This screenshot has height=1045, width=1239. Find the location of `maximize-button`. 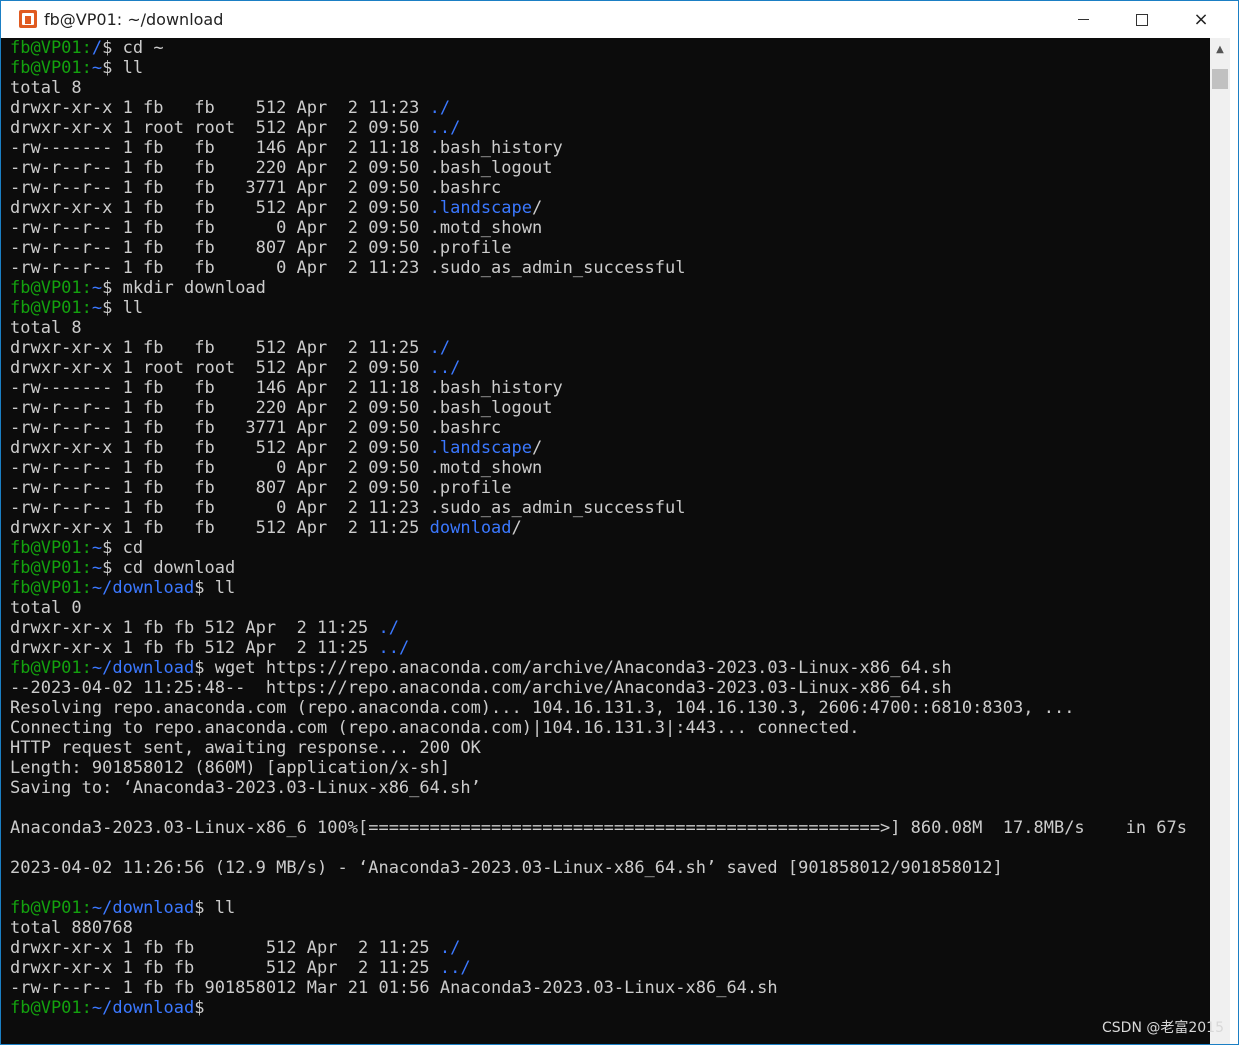

maximize-button is located at coordinates (1142, 19).